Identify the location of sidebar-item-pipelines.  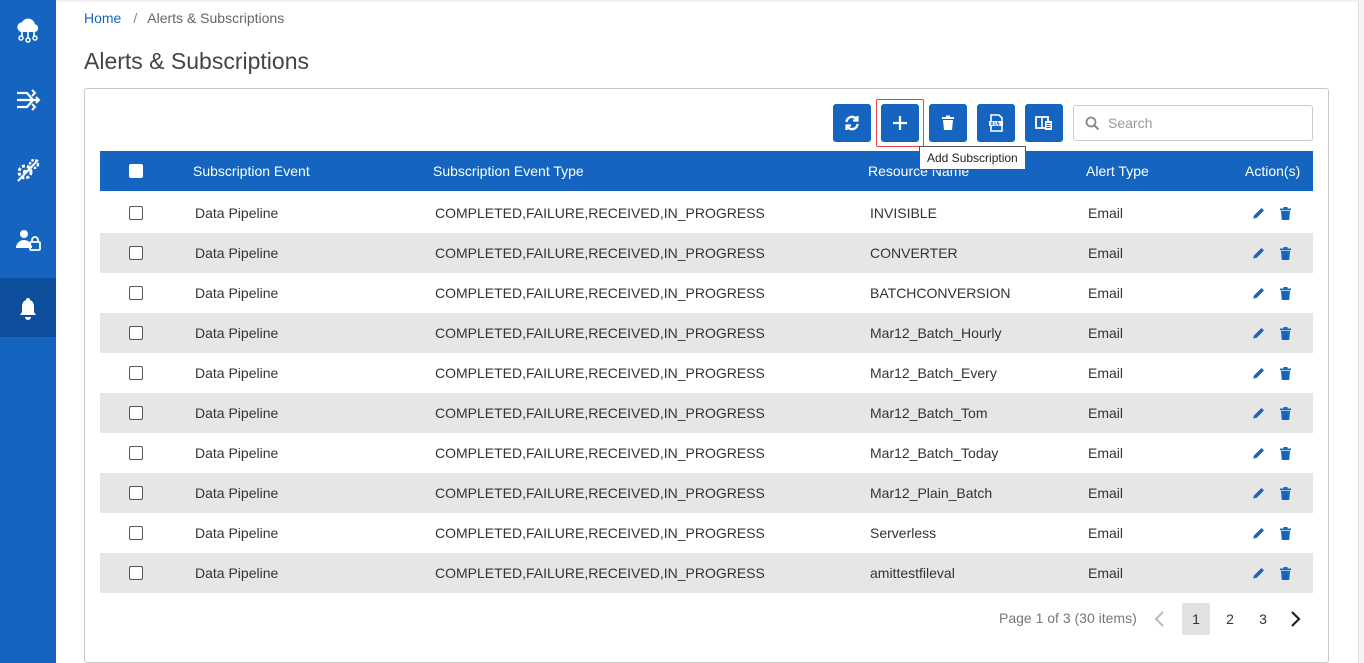
(28, 99).